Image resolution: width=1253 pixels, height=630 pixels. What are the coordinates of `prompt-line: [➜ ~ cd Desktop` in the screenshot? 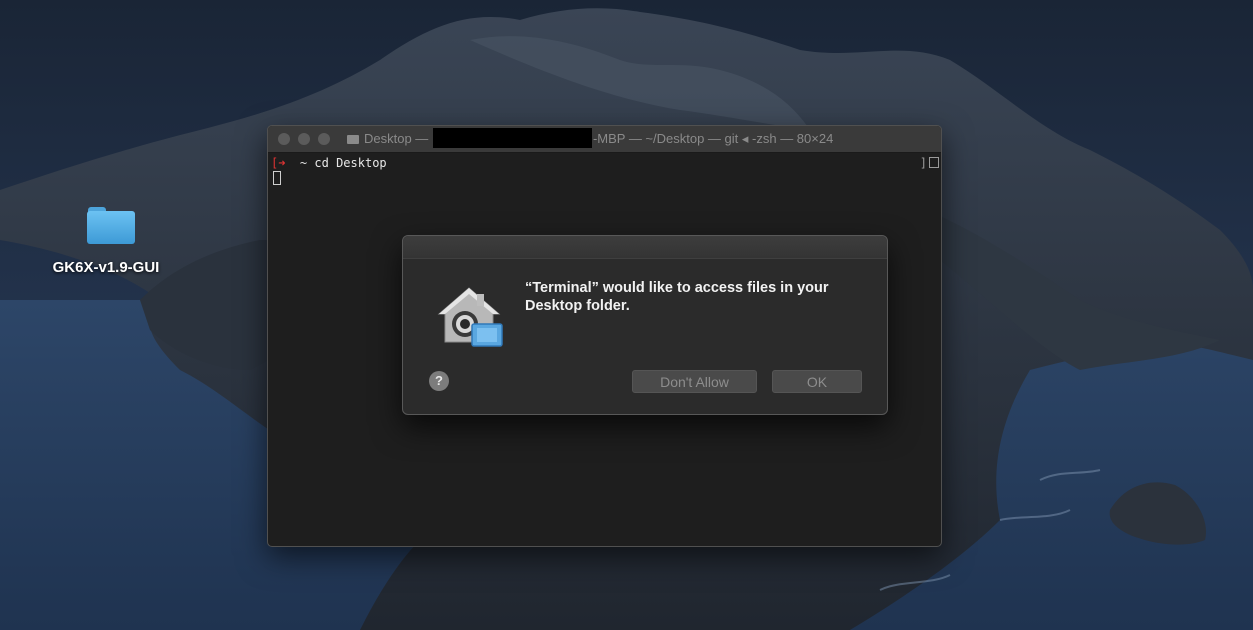 It's located at (329, 163).